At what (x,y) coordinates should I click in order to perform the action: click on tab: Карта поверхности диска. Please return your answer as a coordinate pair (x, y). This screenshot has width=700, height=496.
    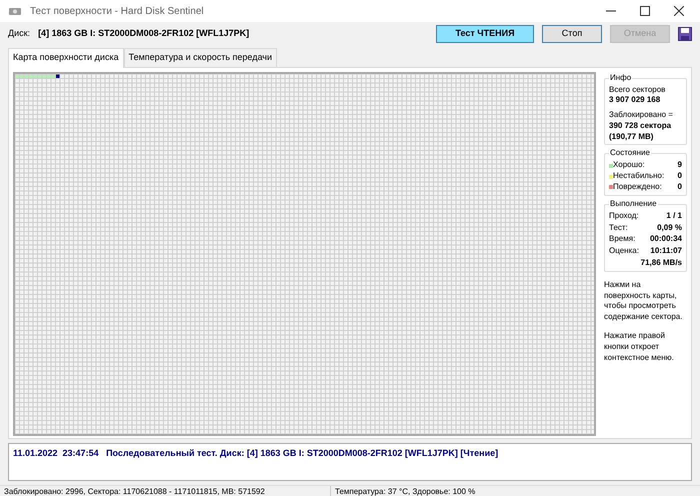
    Looking at the image, I should click on (66, 58).